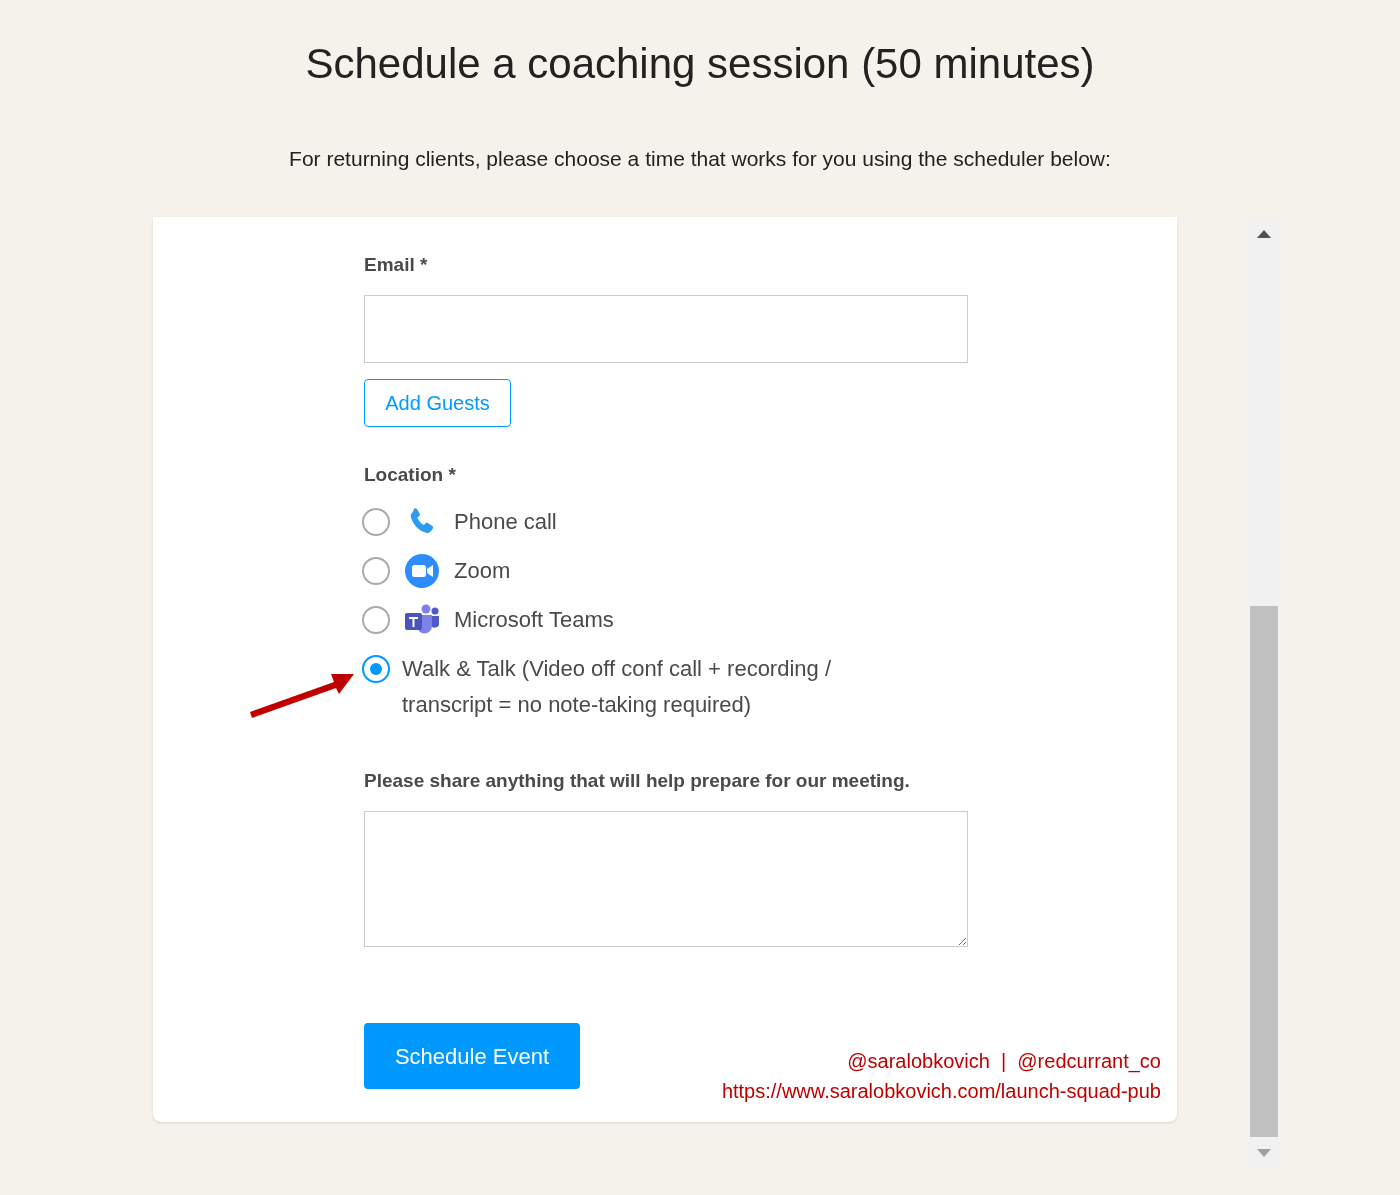 The width and height of the screenshot is (1400, 1195). What do you see at coordinates (1264, 233) in the screenshot?
I see `scroll-up-icon` at bounding box center [1264, 233].